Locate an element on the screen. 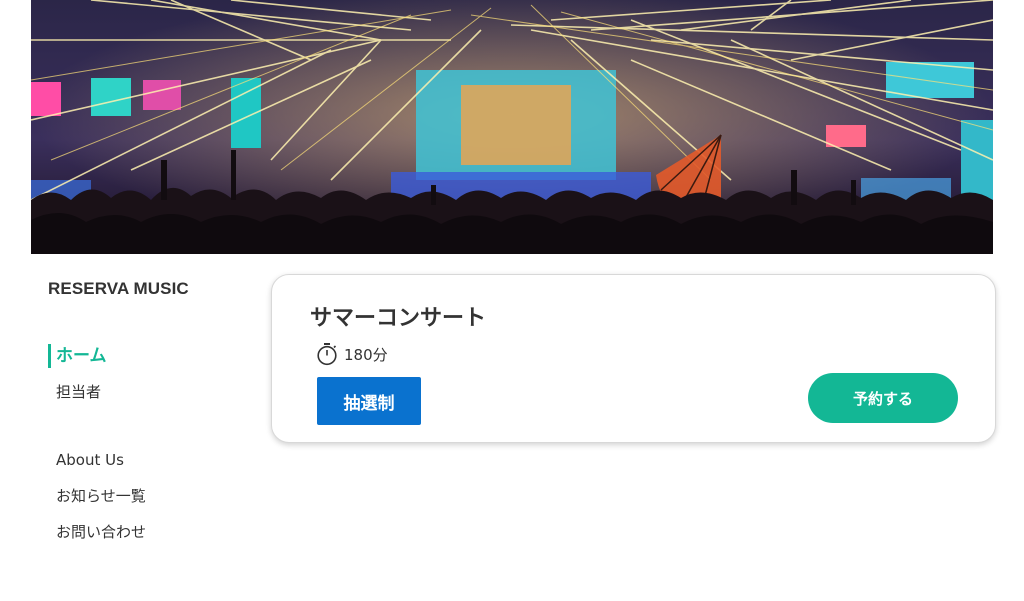 Image resolution: width=1024 pixels, height=601 pixels. nav-item-home: ホーム is located at coordinates (148, 356).